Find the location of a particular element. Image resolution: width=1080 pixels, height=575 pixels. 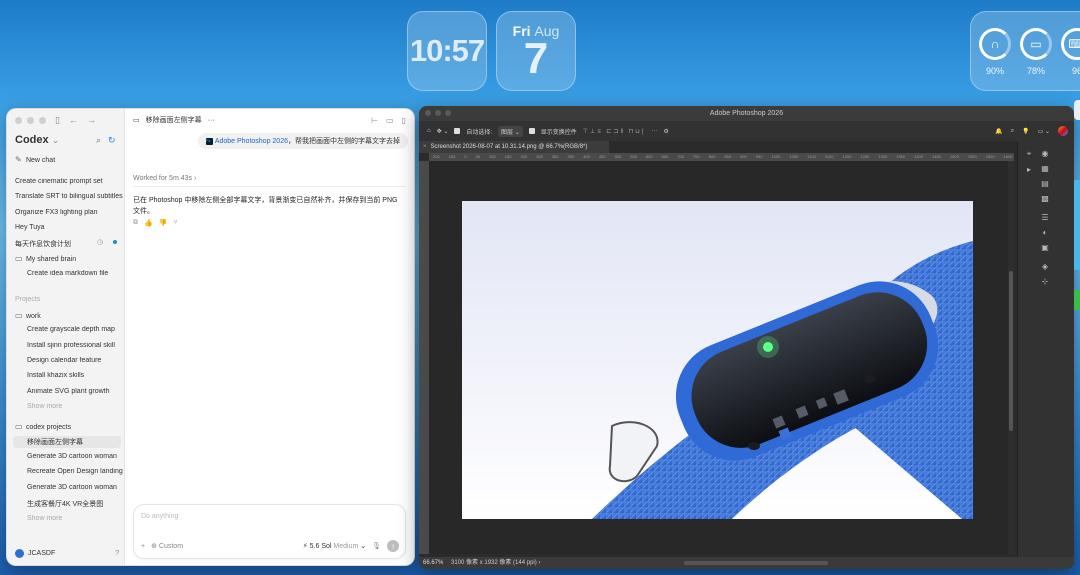

chat-item: Recreate Open Design landing is located at coordinates (75, 471).